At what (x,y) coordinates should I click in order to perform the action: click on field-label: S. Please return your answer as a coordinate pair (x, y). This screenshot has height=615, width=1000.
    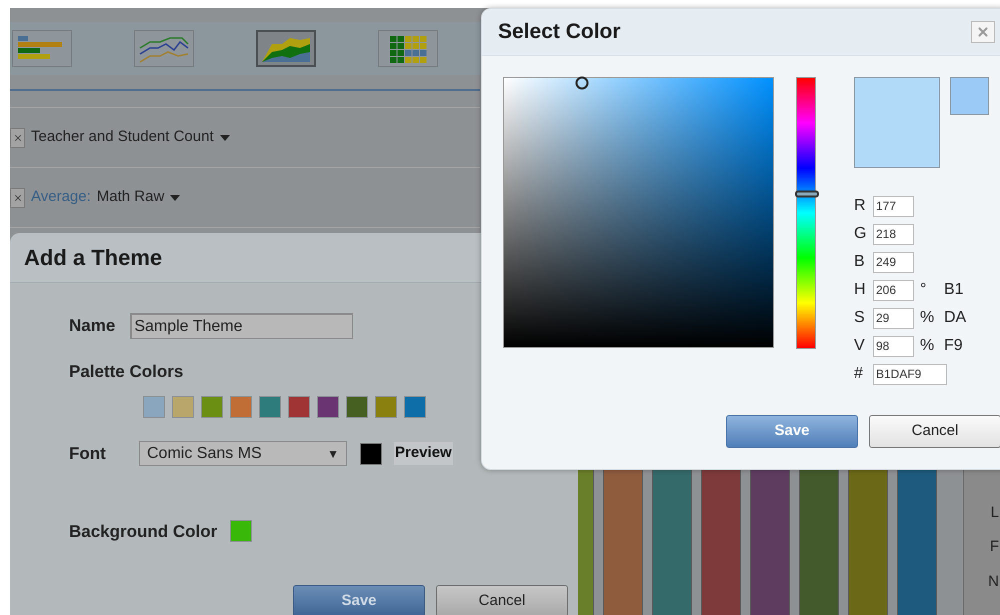
    Looking at the image, I should click on (860, 318).